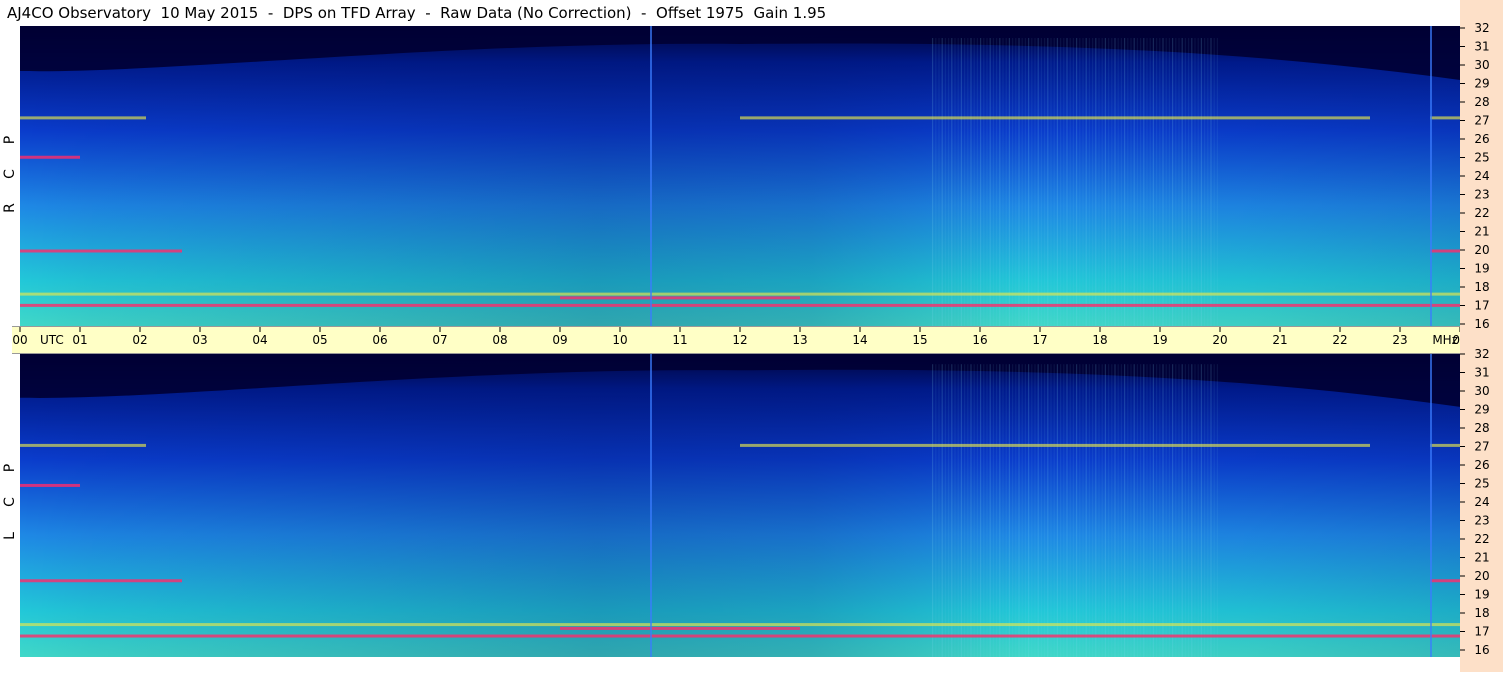 This screenshot has width=1503, height=676. What do you see at coordinates (1481, 391) in the screenshot?
I see `freq-tick-label: 30` at bounding box center [1481, 391].